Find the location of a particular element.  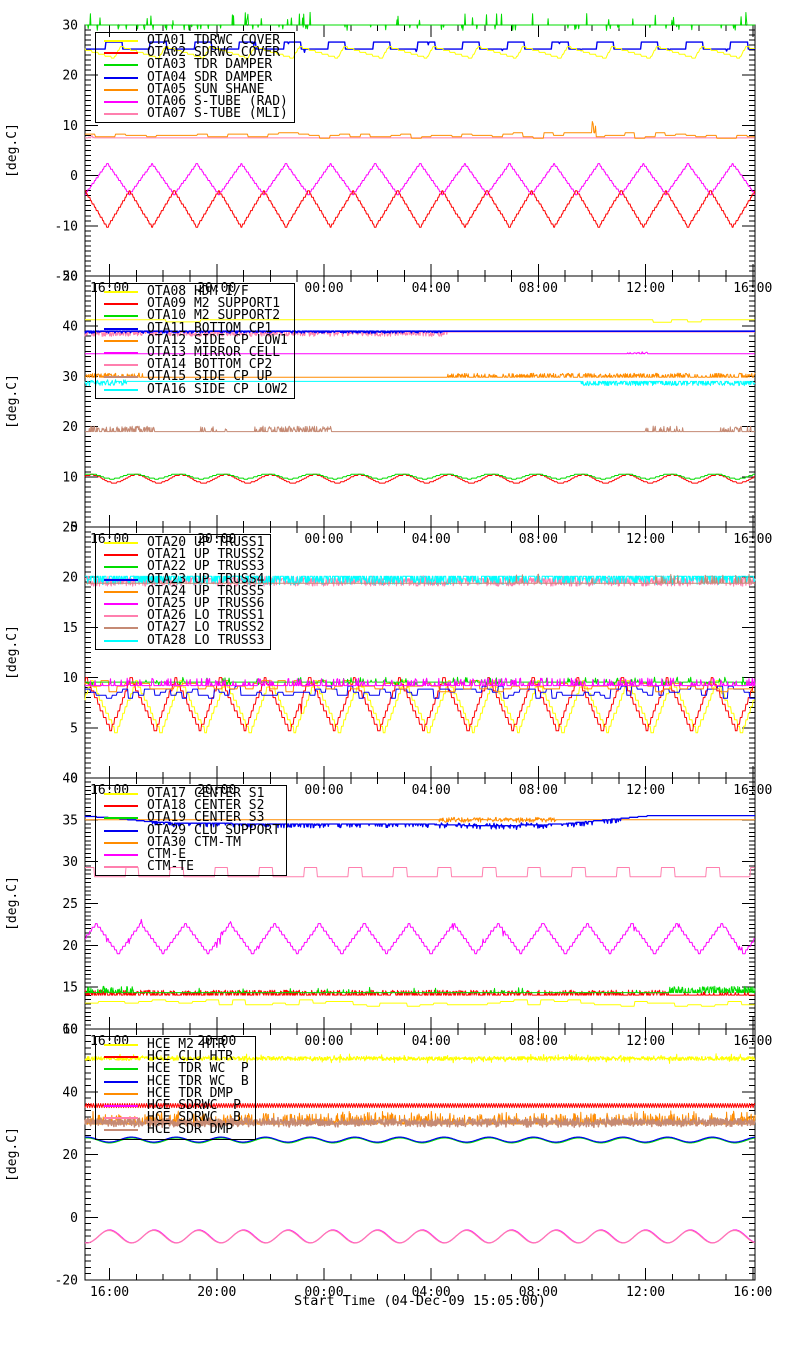

series-ota09-m2-support1 is located at coordinates (419, 478).